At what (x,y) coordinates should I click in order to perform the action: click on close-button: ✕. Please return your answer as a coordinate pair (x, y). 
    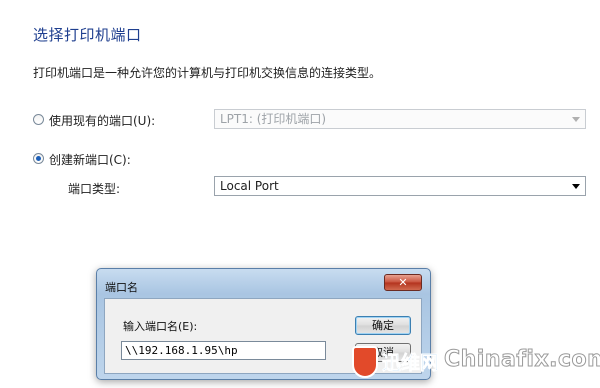
    Looking at the image, I should click on (403, 282).